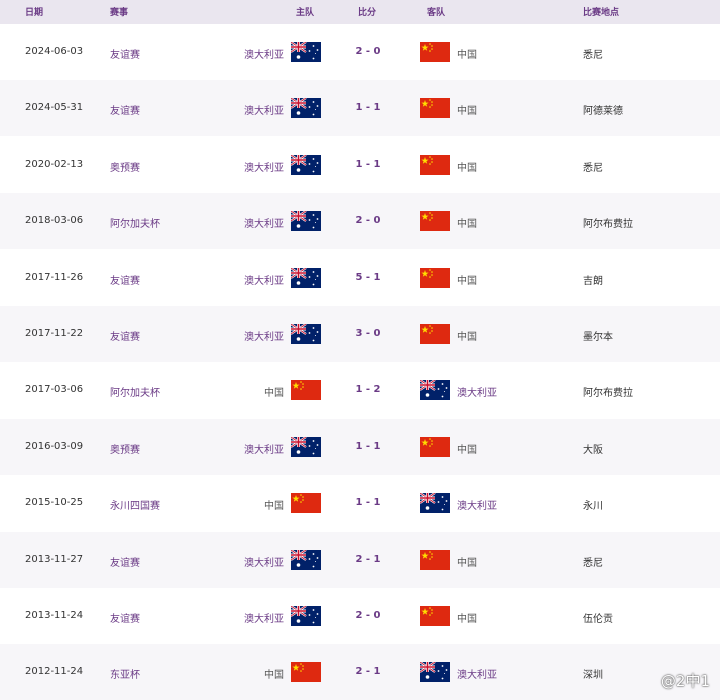  I want to click on match-venue: 伍伦贡, so click(598, 619).